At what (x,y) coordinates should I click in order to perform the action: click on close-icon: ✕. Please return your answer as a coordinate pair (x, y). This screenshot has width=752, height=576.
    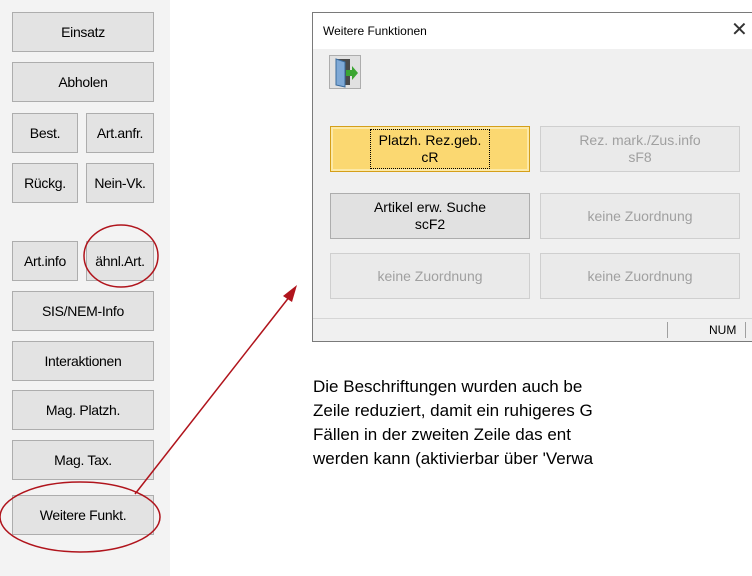
    Looking at the image, I should click on (739, 30).